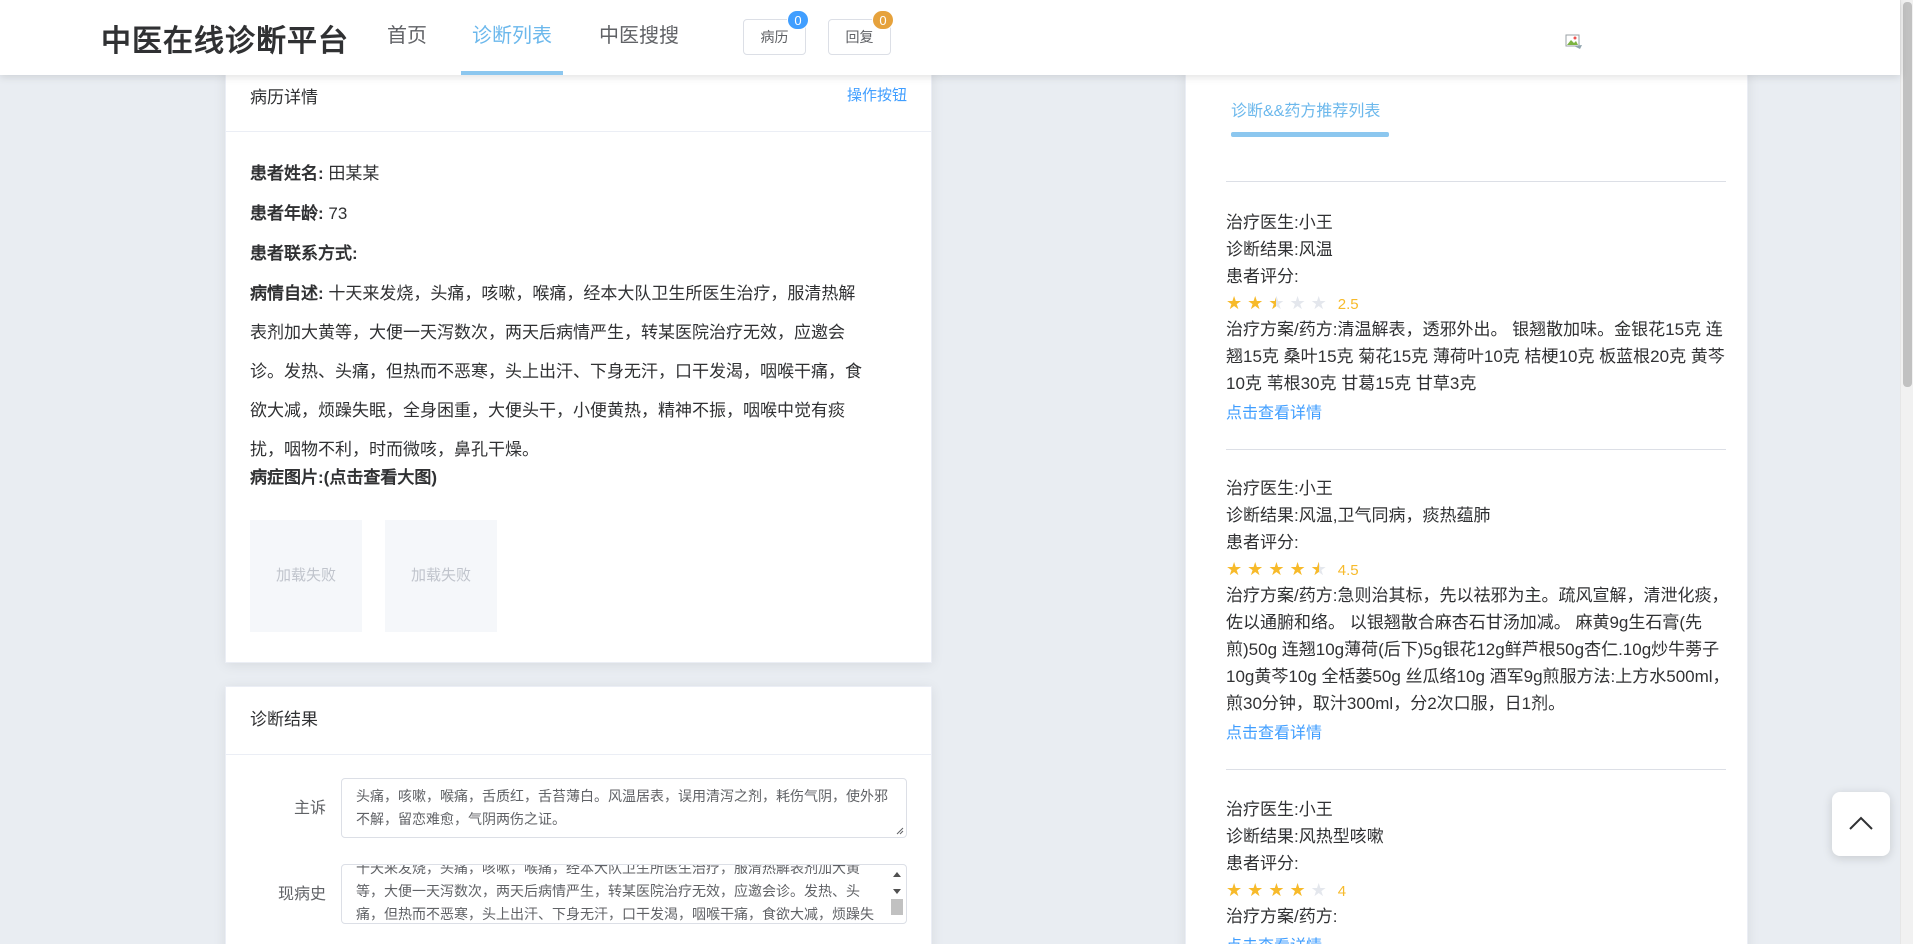  I want to click on page-scrollbar, so click(1906, 472).